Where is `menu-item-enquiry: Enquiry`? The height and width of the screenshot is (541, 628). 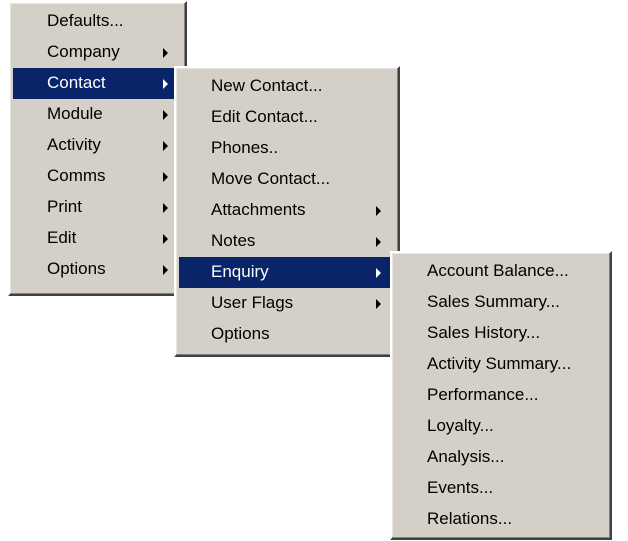 menu-item-enquiry: Enquiry is located at coordinates (287, 272).